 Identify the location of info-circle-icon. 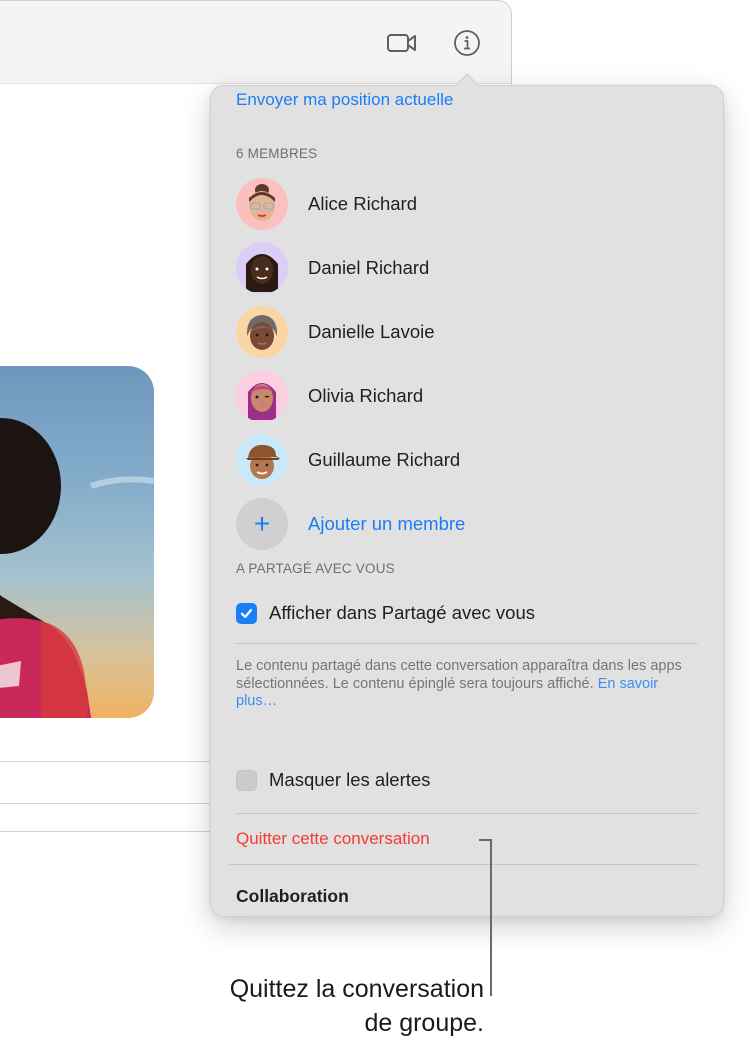
(467, 43).